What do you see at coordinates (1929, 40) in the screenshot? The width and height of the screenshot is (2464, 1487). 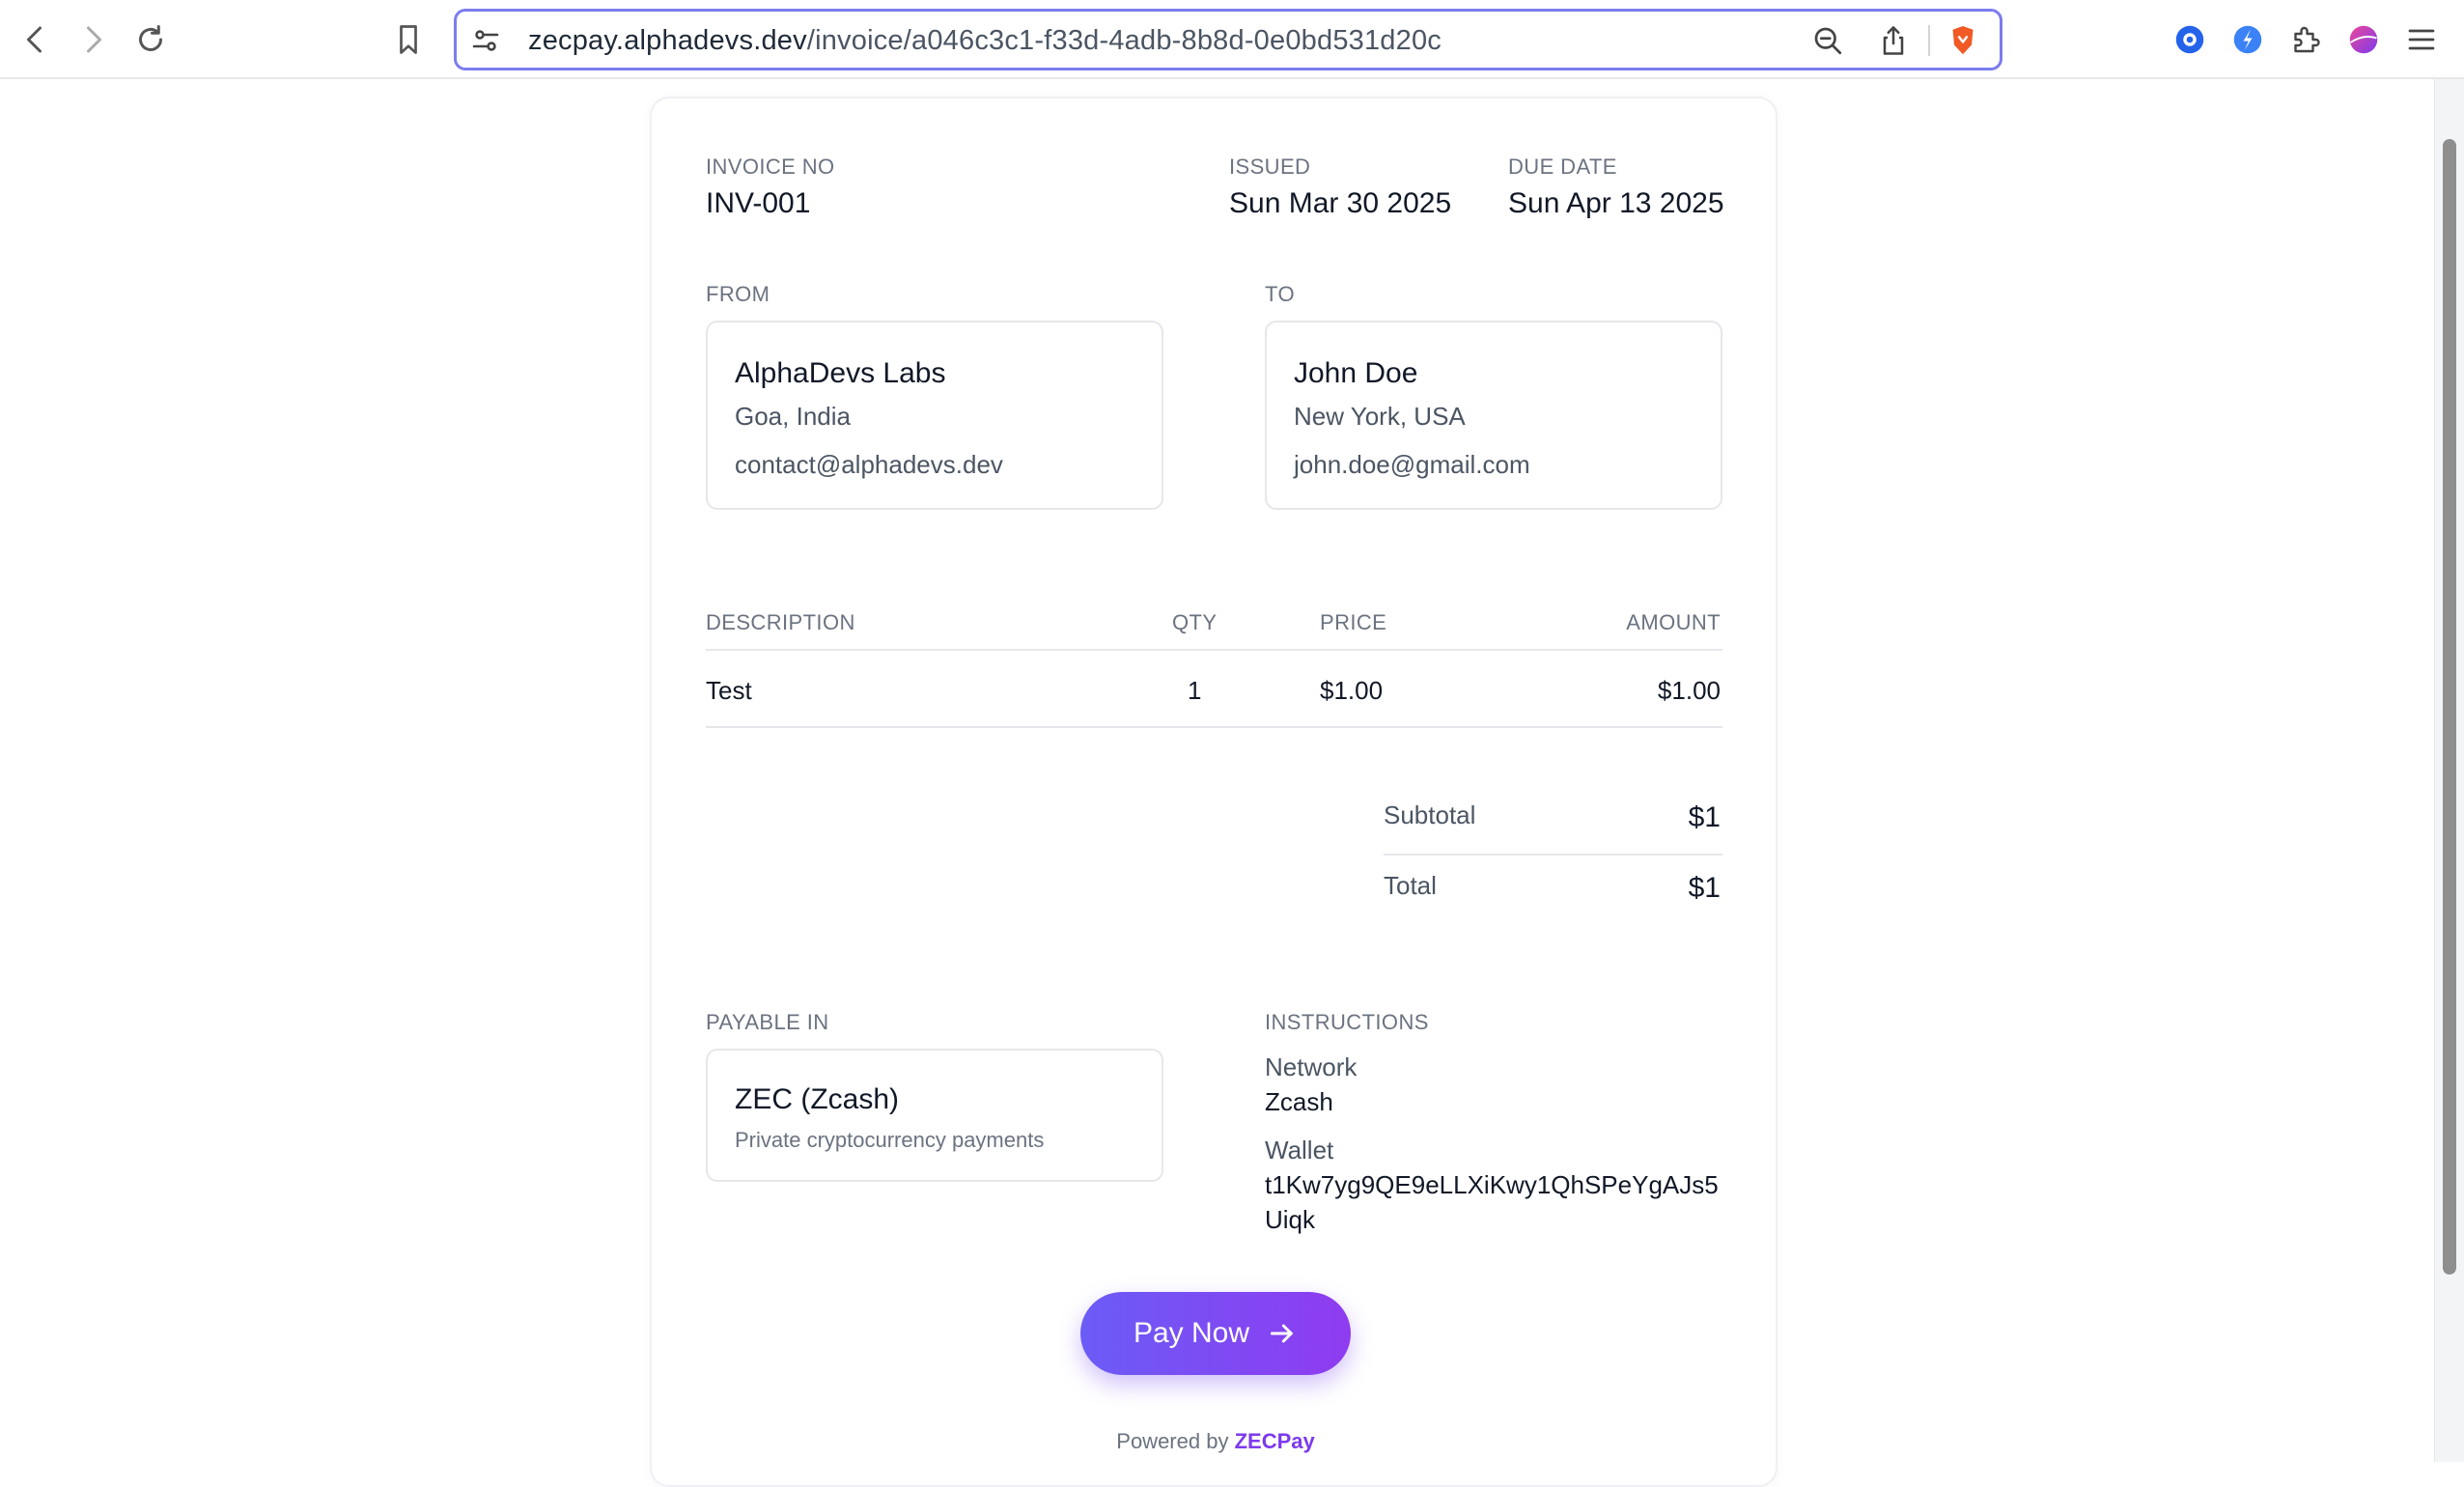 I see `url-divider` at bounding box center [1929, 40].